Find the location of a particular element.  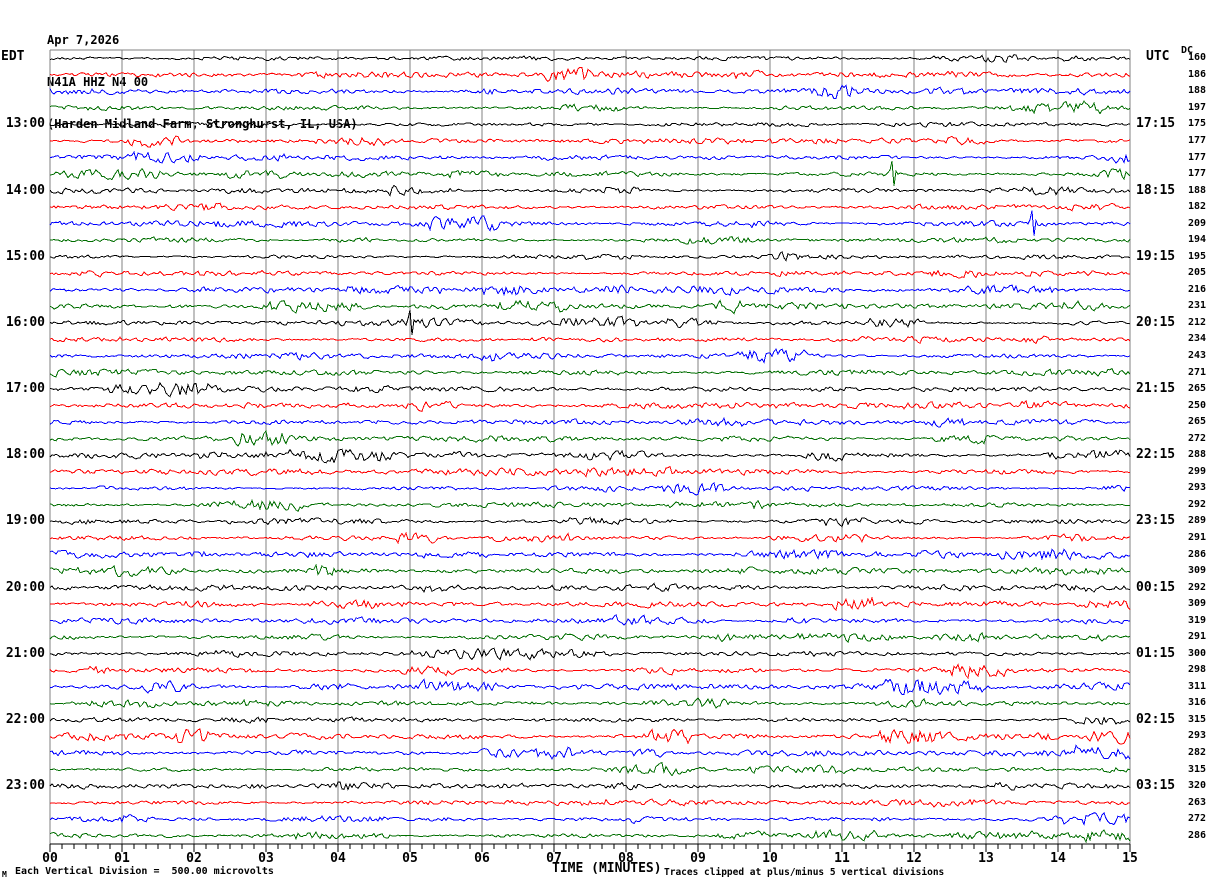

dc-value: 263 is located at coordinates (1196, 802).